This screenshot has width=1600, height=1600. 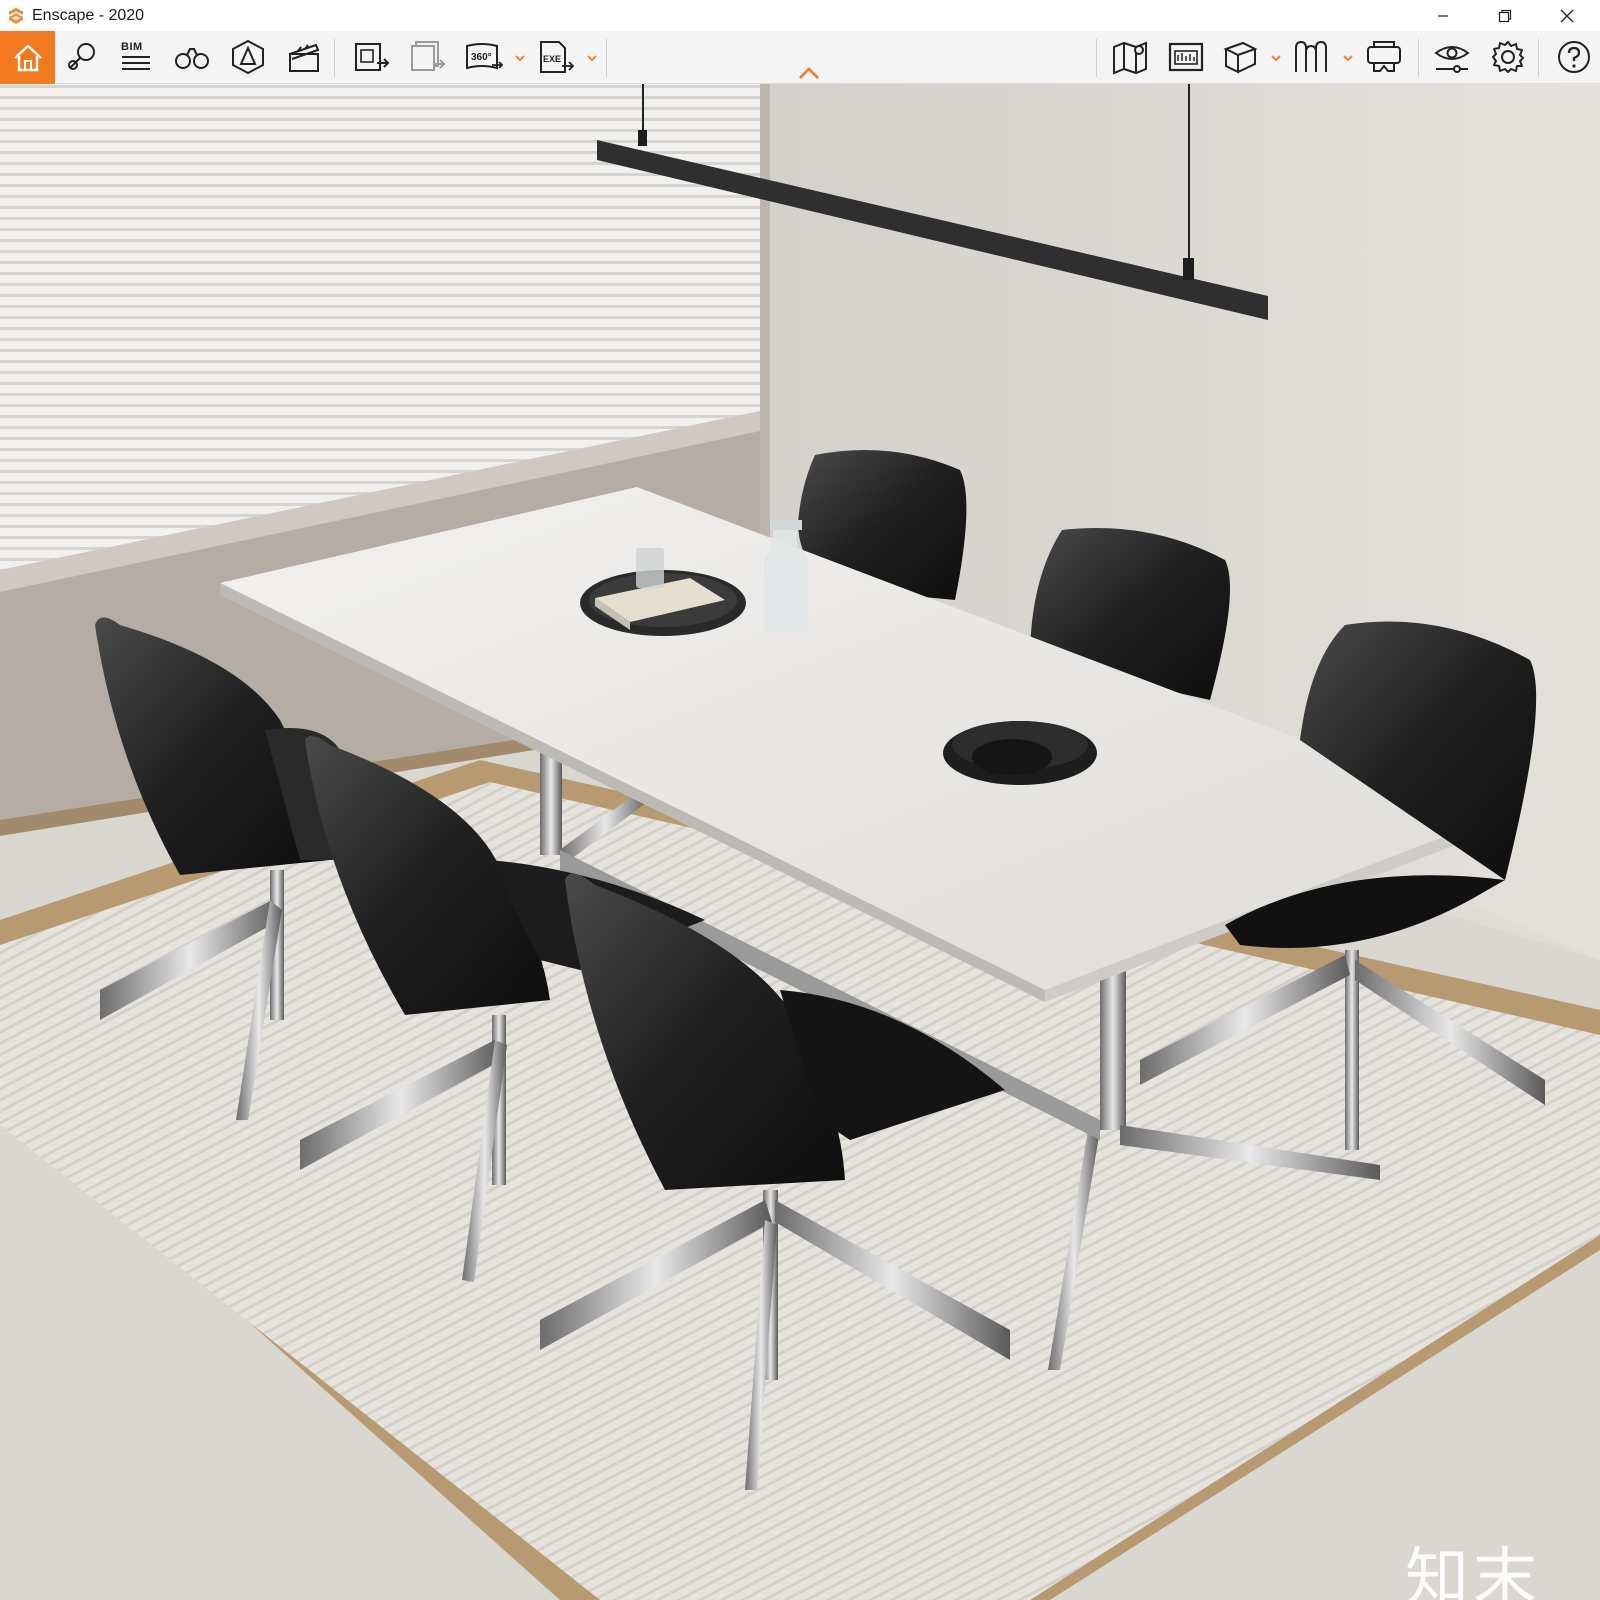 I want to click on vr-headset-button, so click(x=1384, y=57).